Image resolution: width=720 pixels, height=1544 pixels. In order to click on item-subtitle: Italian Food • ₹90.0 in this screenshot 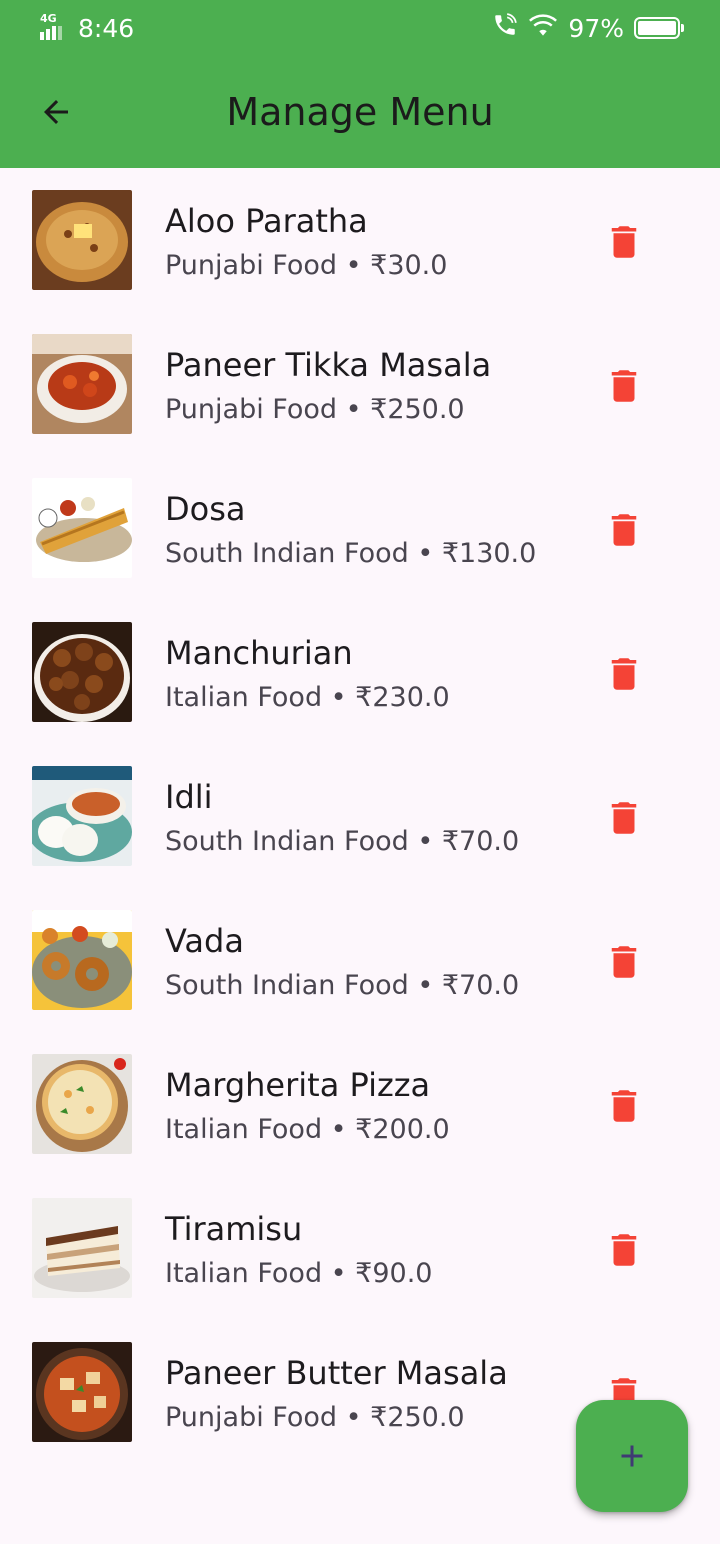, I will do `click(299, 1273)`.